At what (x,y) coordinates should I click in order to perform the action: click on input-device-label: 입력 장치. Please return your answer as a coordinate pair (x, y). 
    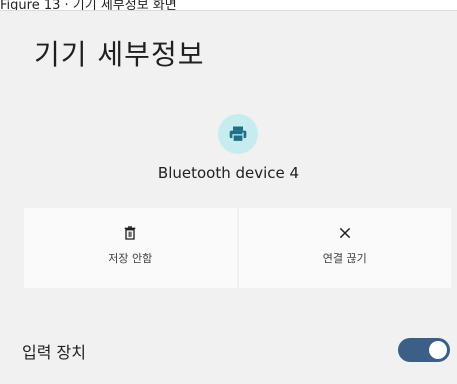
    Looking at the image, I should click on (54, 352).